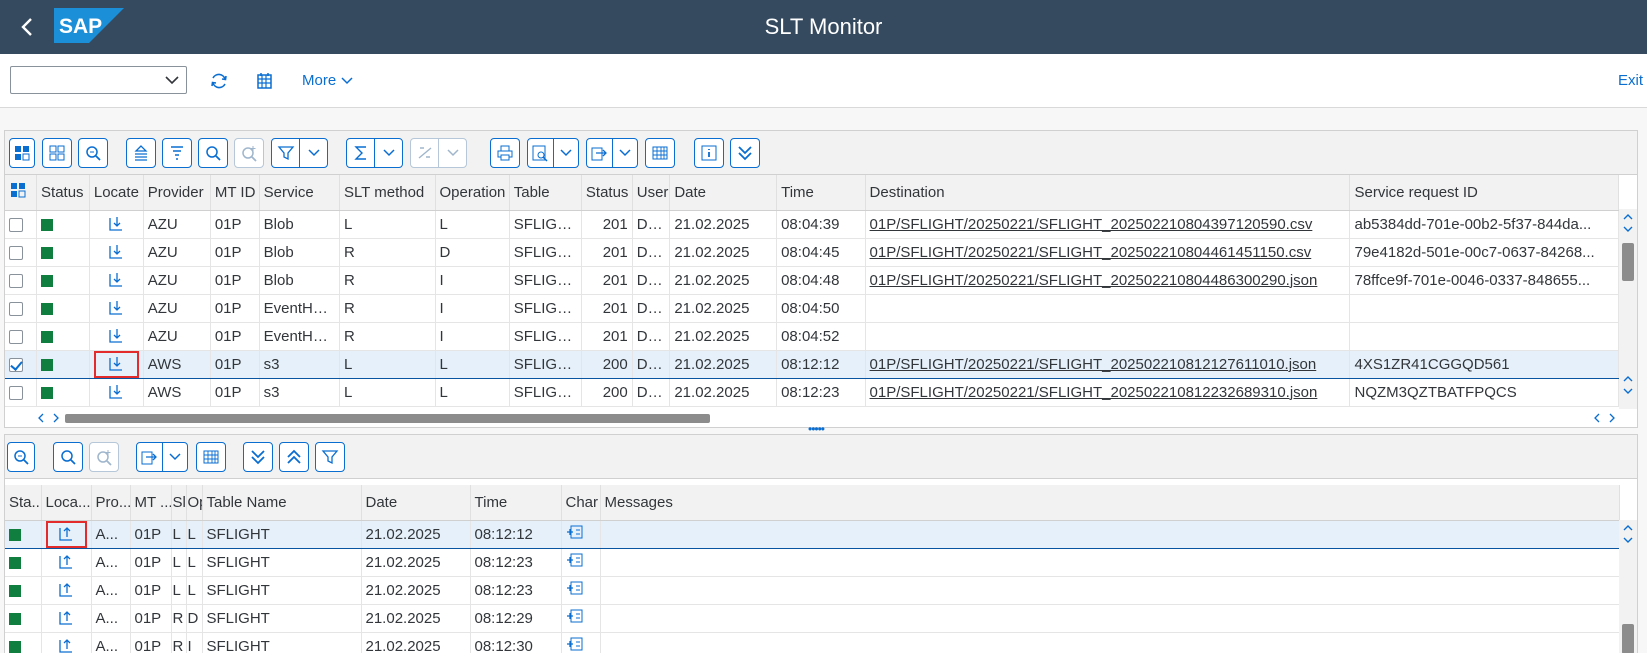 Image resolution: width=1647 pixels, height=653 pixels. I want to click on table-row: A... 01P L L SFLIGHT 21.02.2025 08:12:23, so click(812, 590).